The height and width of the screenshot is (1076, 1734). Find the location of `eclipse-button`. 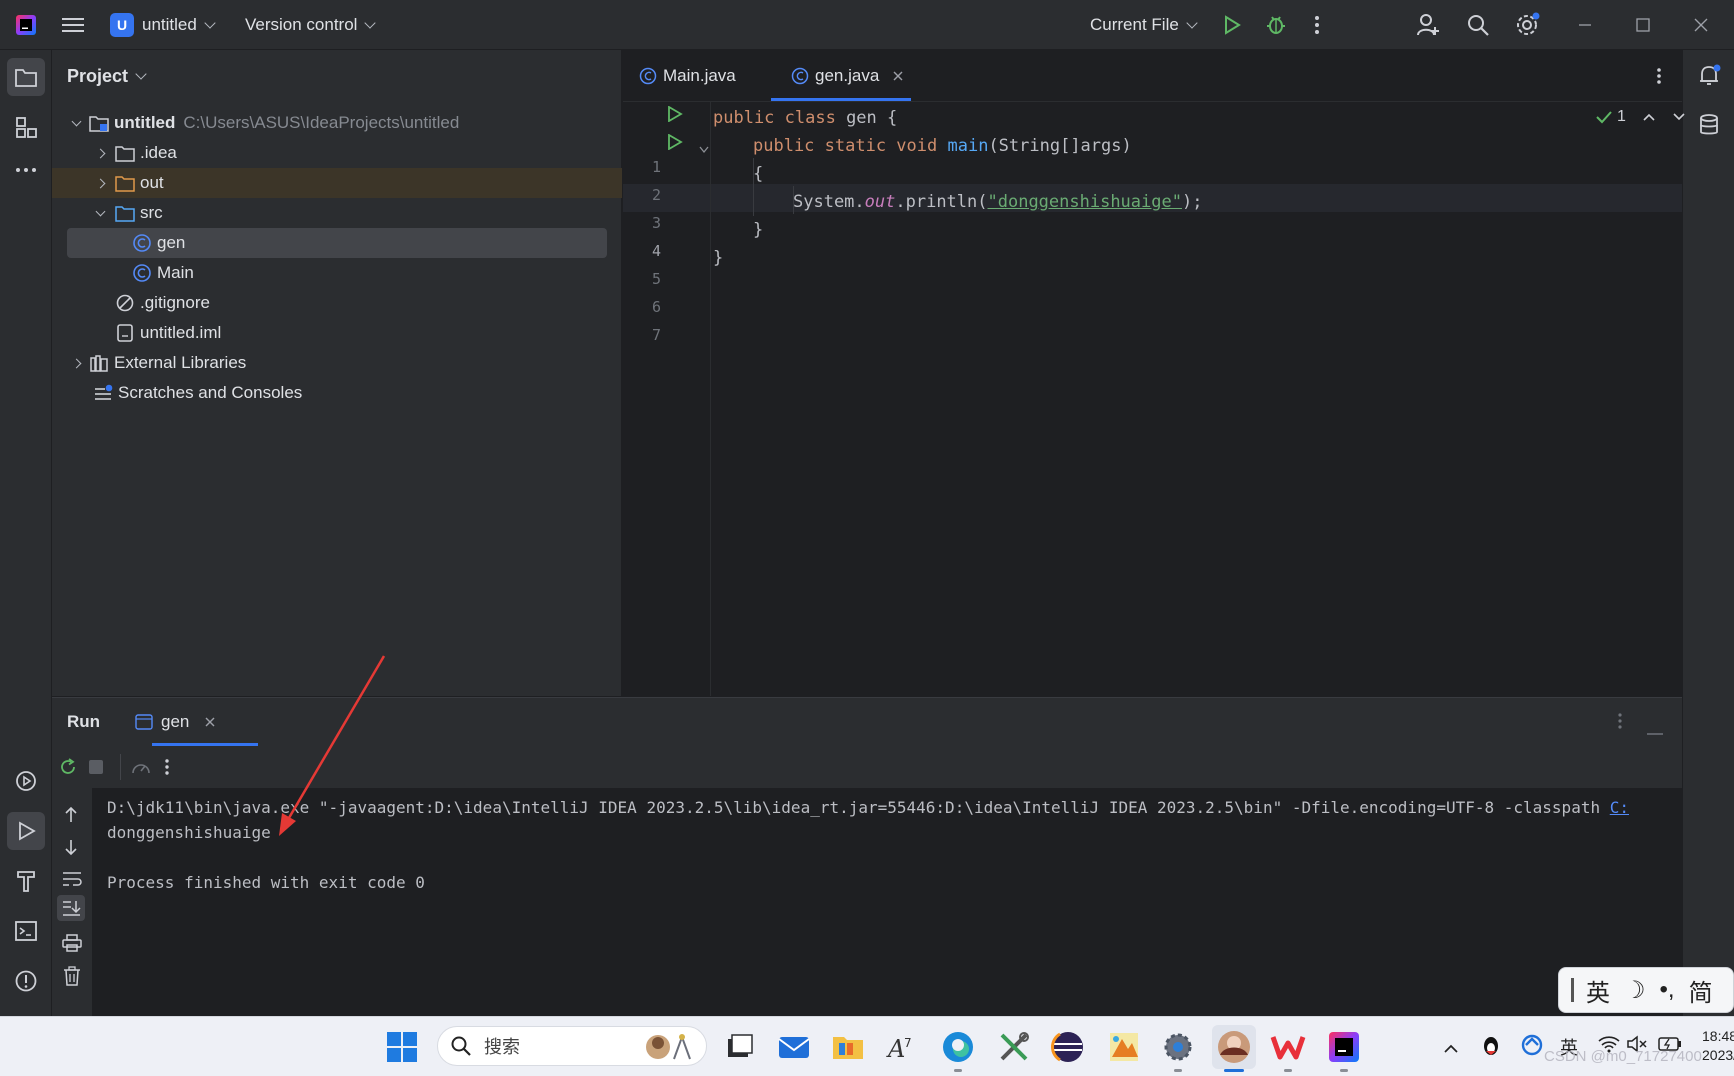

eclipse-button is located at coordinates (1068, 1047).